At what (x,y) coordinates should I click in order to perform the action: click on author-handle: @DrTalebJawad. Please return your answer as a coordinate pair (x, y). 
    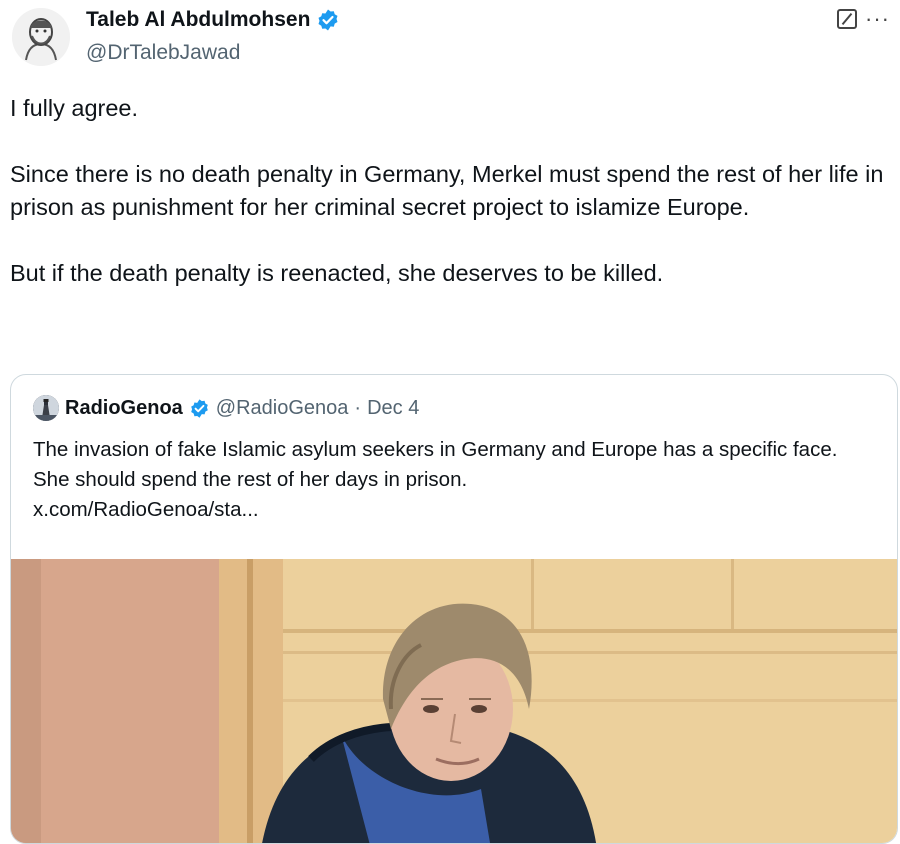
    Looking at the image, I should click on (163, 53).